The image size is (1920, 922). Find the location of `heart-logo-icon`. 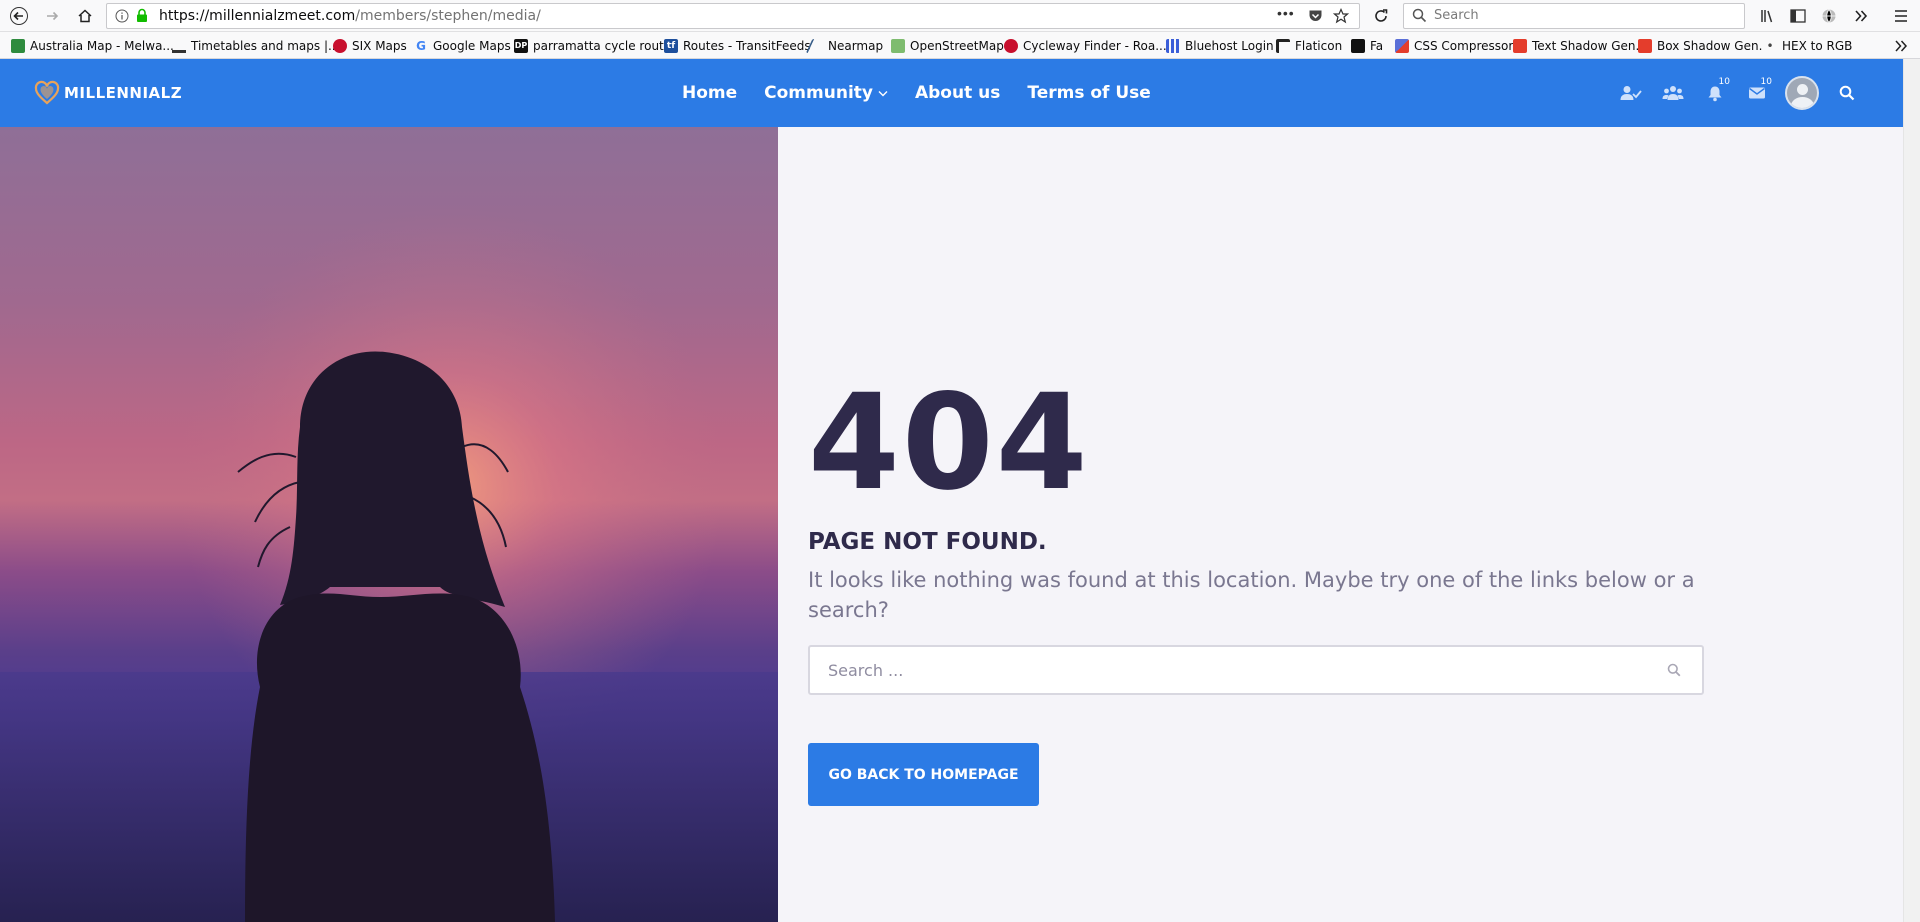

heart-logo-icon is located at coordinates (47, 92).